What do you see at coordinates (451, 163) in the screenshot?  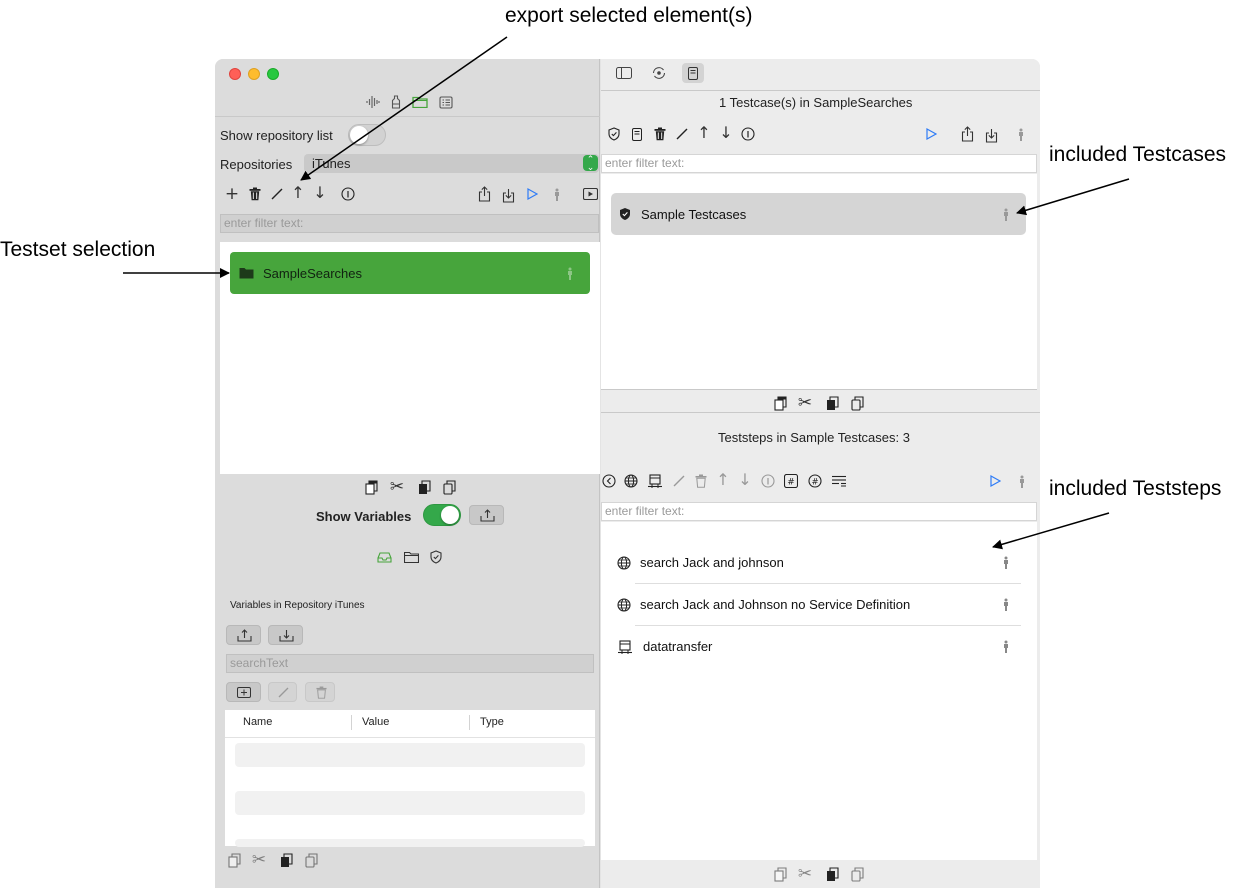 I see `repository-select: iTunes ⌃ ⌄` at bounding box center [451, 163].